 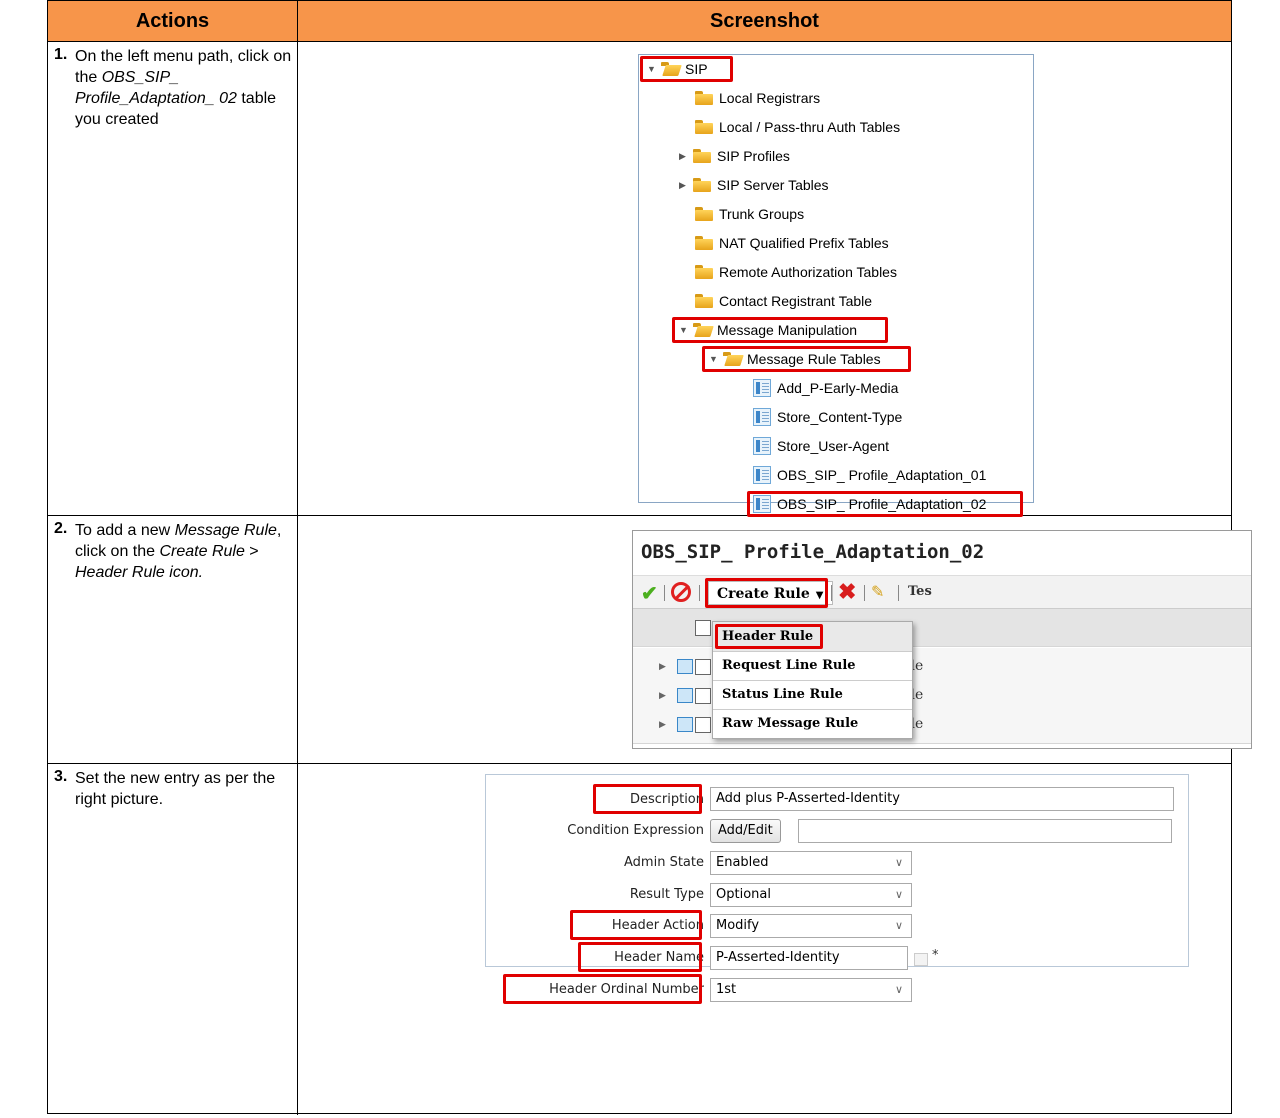 What do you see at coordinates (753, 156) in the screenshot?
I see `tree-item-label: SIP Profiles` at bounding box center [753, 156].